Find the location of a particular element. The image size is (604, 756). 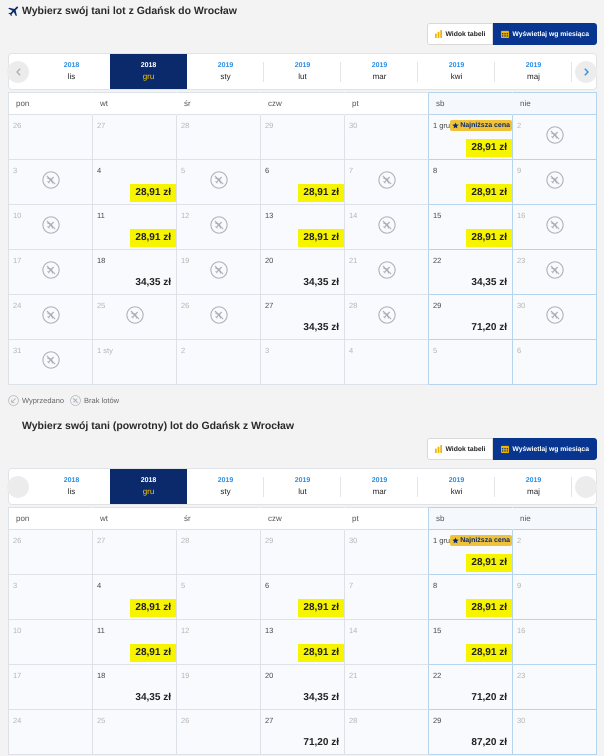

price-label: 87,20 zł is located at coordinates (489, 743).